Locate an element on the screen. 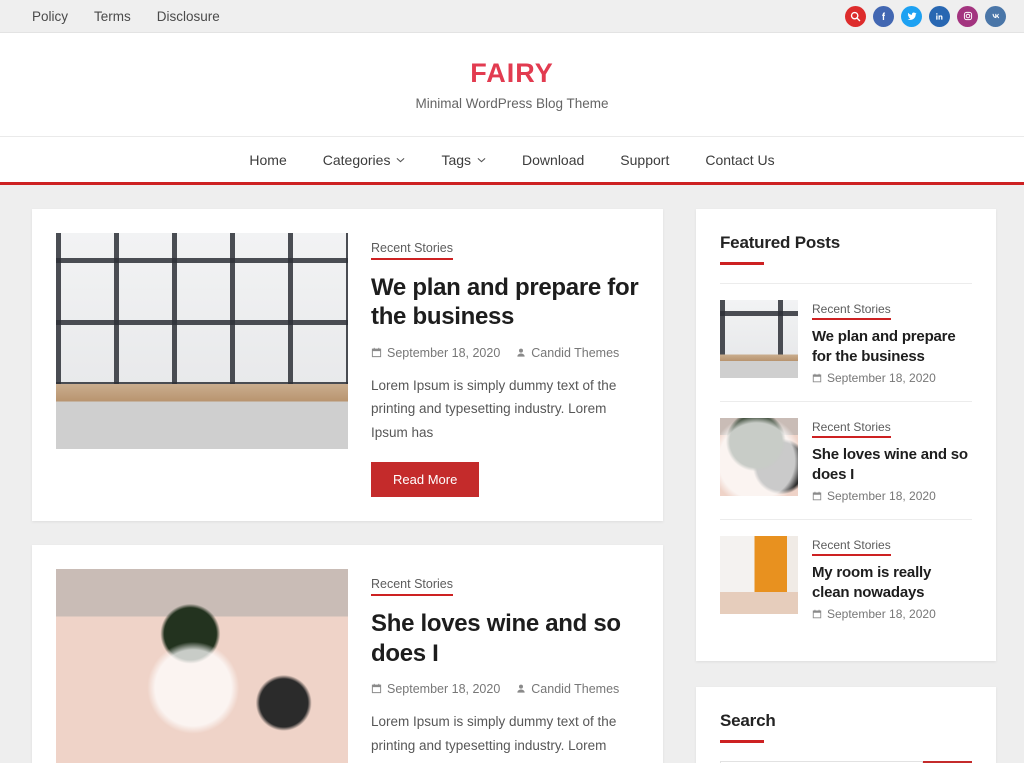  site-tagline: Minimal WordPress Blog Theme is located at coordinates (512, 103).